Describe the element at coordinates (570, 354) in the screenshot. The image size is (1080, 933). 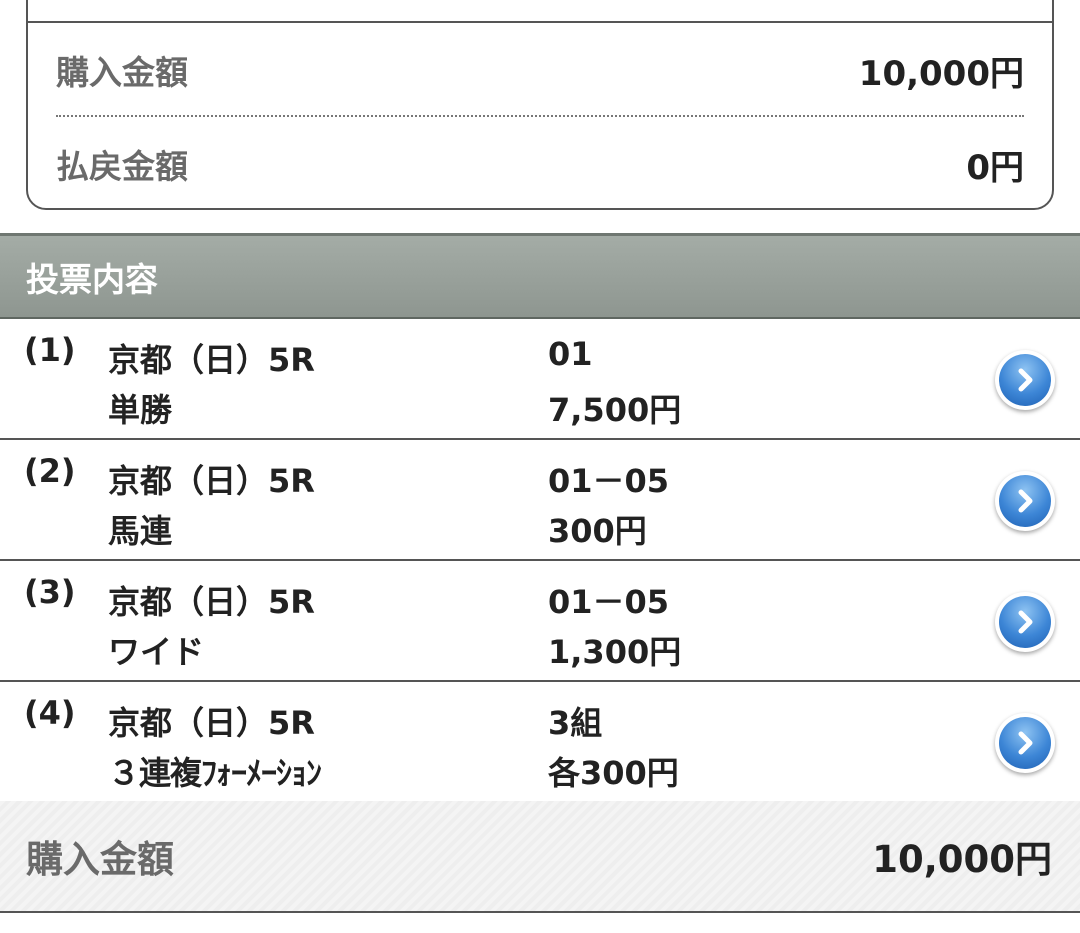
I see `bet-combination: 01` at that location.